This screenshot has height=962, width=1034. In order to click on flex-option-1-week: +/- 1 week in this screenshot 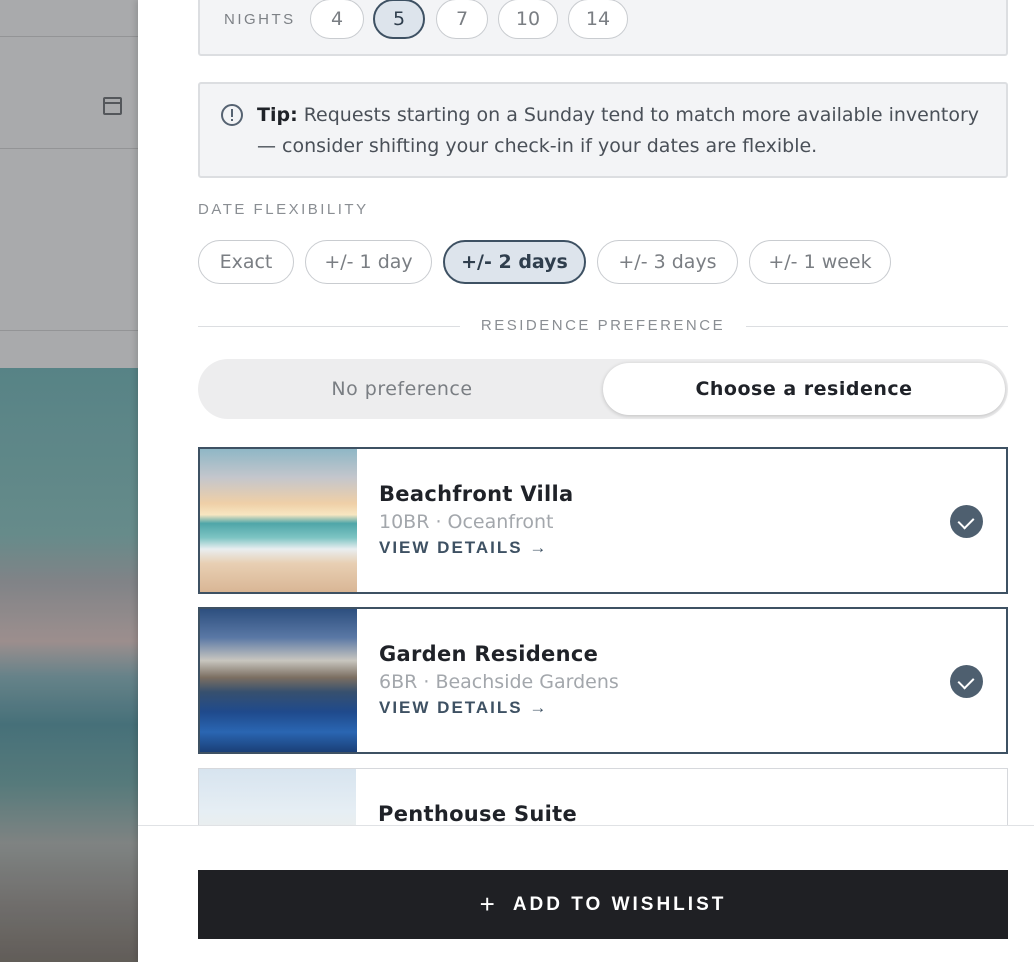, I will do `click(820, 262)`.